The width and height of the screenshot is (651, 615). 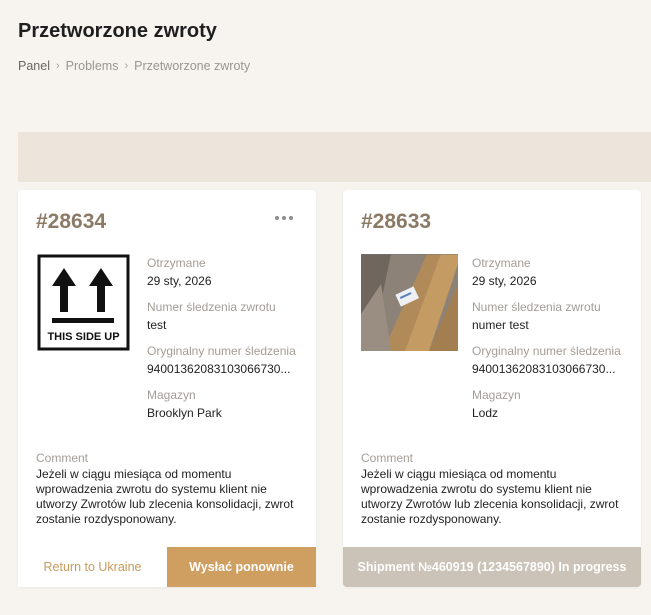 I want to click on return-id: #28633, so click(x=396, y=221).